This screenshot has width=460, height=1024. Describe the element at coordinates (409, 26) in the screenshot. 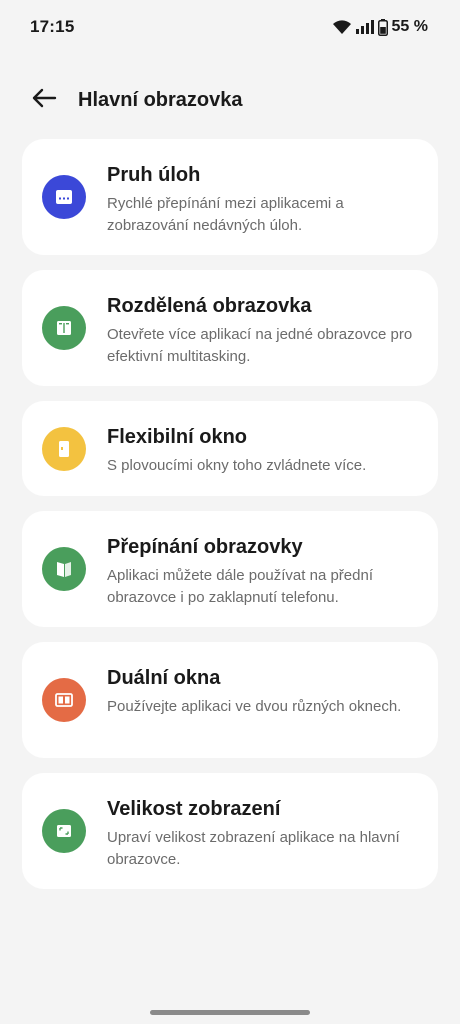

I see `battery-percentage: 55 %` at that location.